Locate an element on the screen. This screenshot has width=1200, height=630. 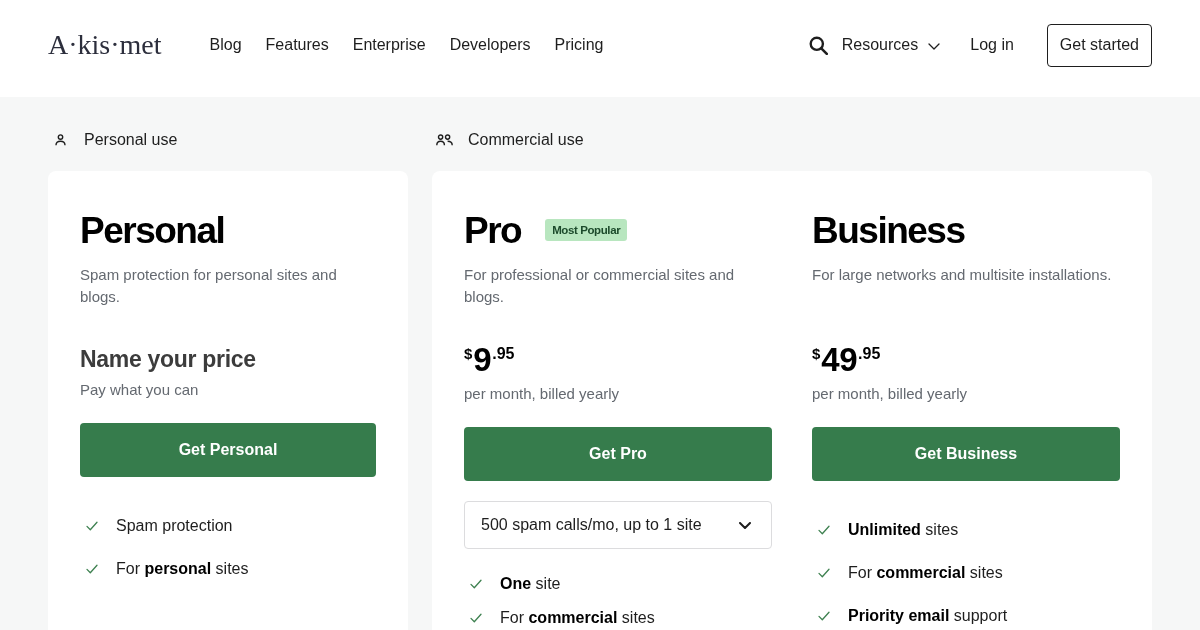
plan-title: Business is located at coordinates (888, 231).